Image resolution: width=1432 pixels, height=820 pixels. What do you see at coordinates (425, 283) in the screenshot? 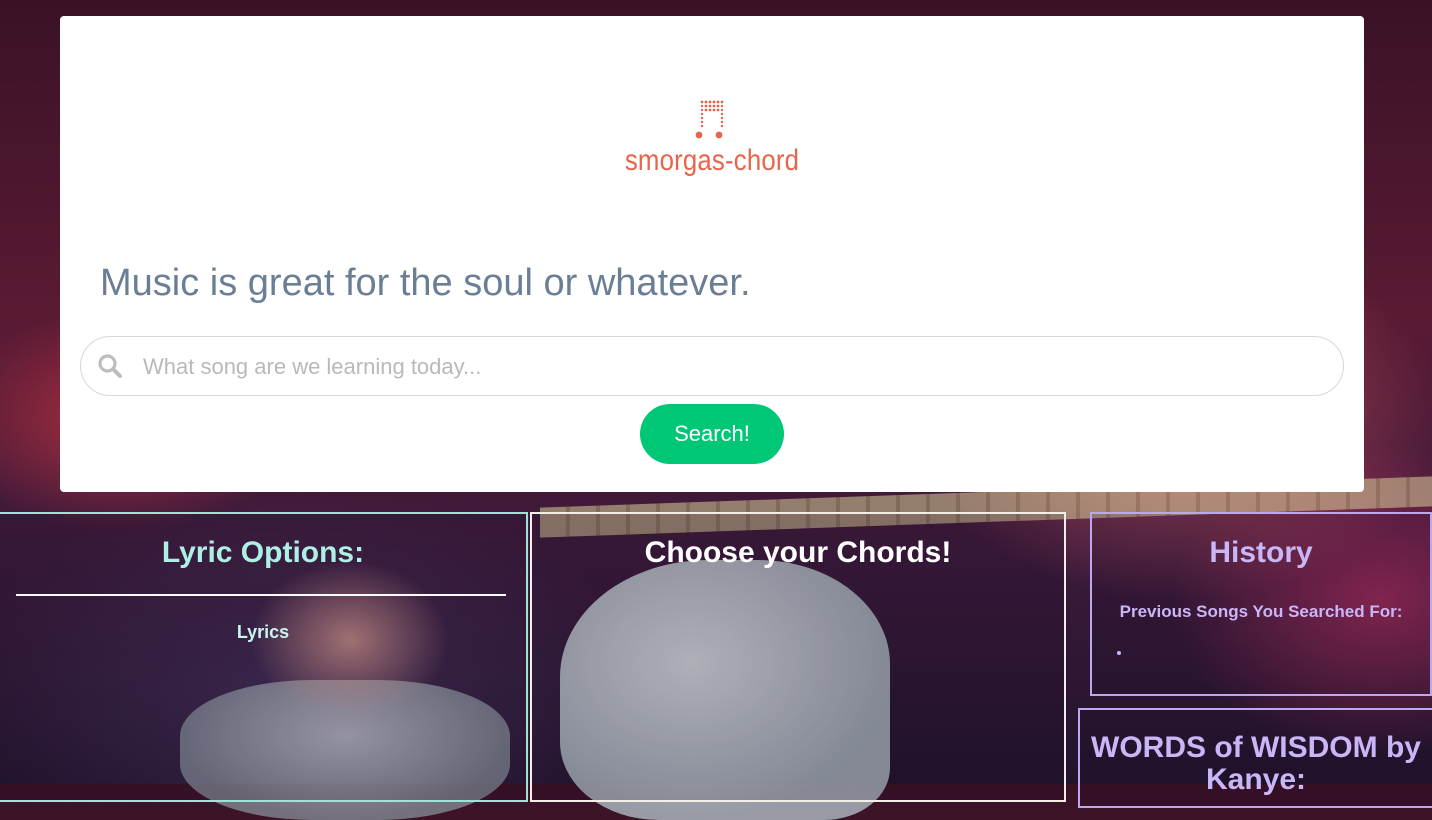
I see `page-tagline: Music is great for the soul or whatever.` at bounding box center [425, 283].